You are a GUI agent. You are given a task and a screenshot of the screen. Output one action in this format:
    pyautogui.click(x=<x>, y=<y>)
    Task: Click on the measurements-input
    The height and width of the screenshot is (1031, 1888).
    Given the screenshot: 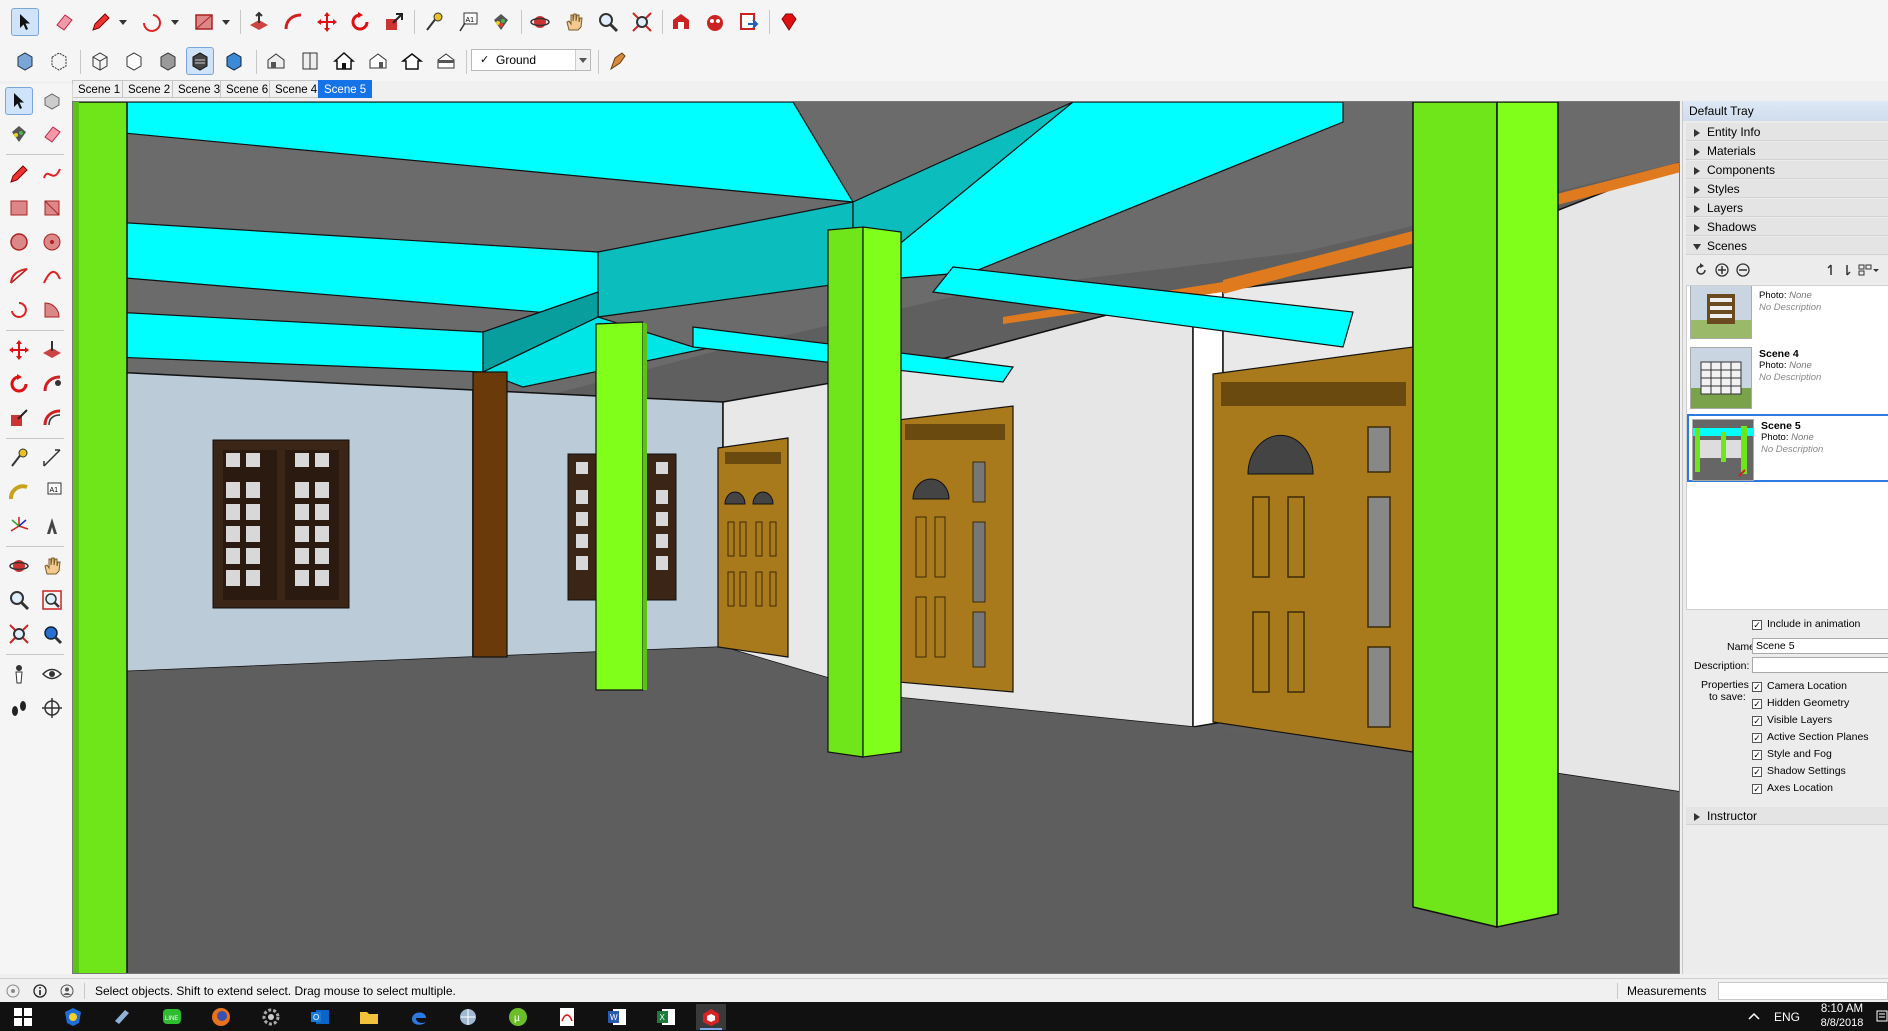 What is the action you would take?
    pyautogui.click(x=1803, y=991)
    